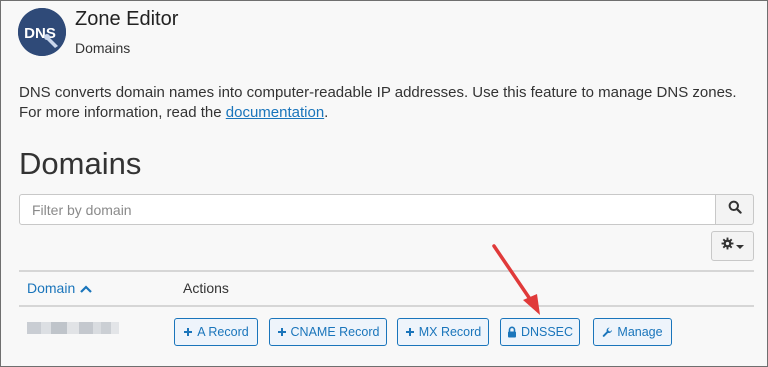 Image resolution: width=768 pixels, height=367 pixels. I want to click on gear-icon, so click(727, 246).